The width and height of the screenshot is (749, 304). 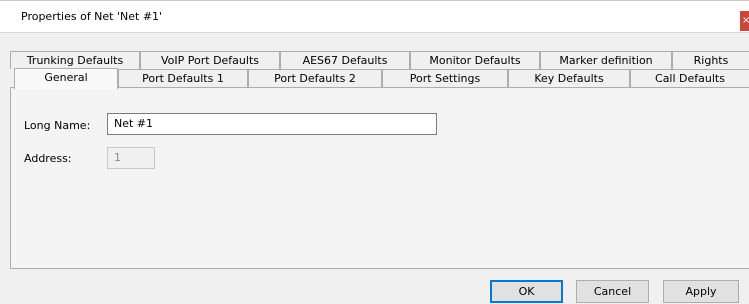 I want to click on address-value: 1, so click(x=117, y=157).